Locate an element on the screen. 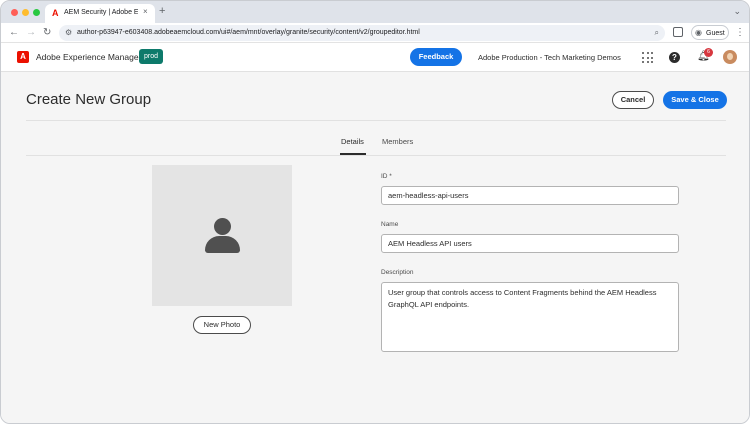 Image resolution: width=750 pixels, height=424 pixels. close-window-icon is located at coordinates (14, 12).